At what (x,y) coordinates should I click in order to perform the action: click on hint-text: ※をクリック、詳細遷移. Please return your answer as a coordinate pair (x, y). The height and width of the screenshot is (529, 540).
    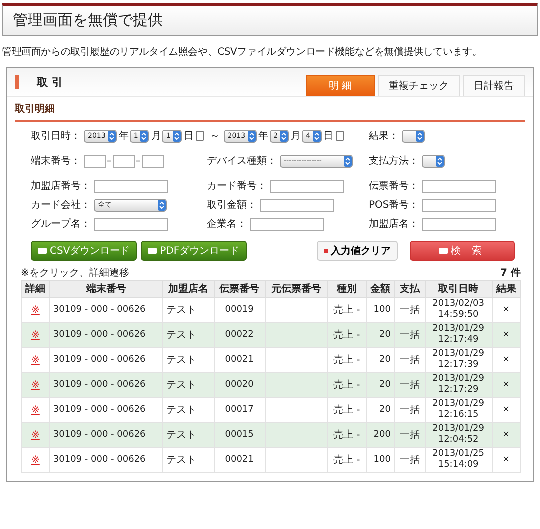
    Looking at the image, I should click on (75, 273).